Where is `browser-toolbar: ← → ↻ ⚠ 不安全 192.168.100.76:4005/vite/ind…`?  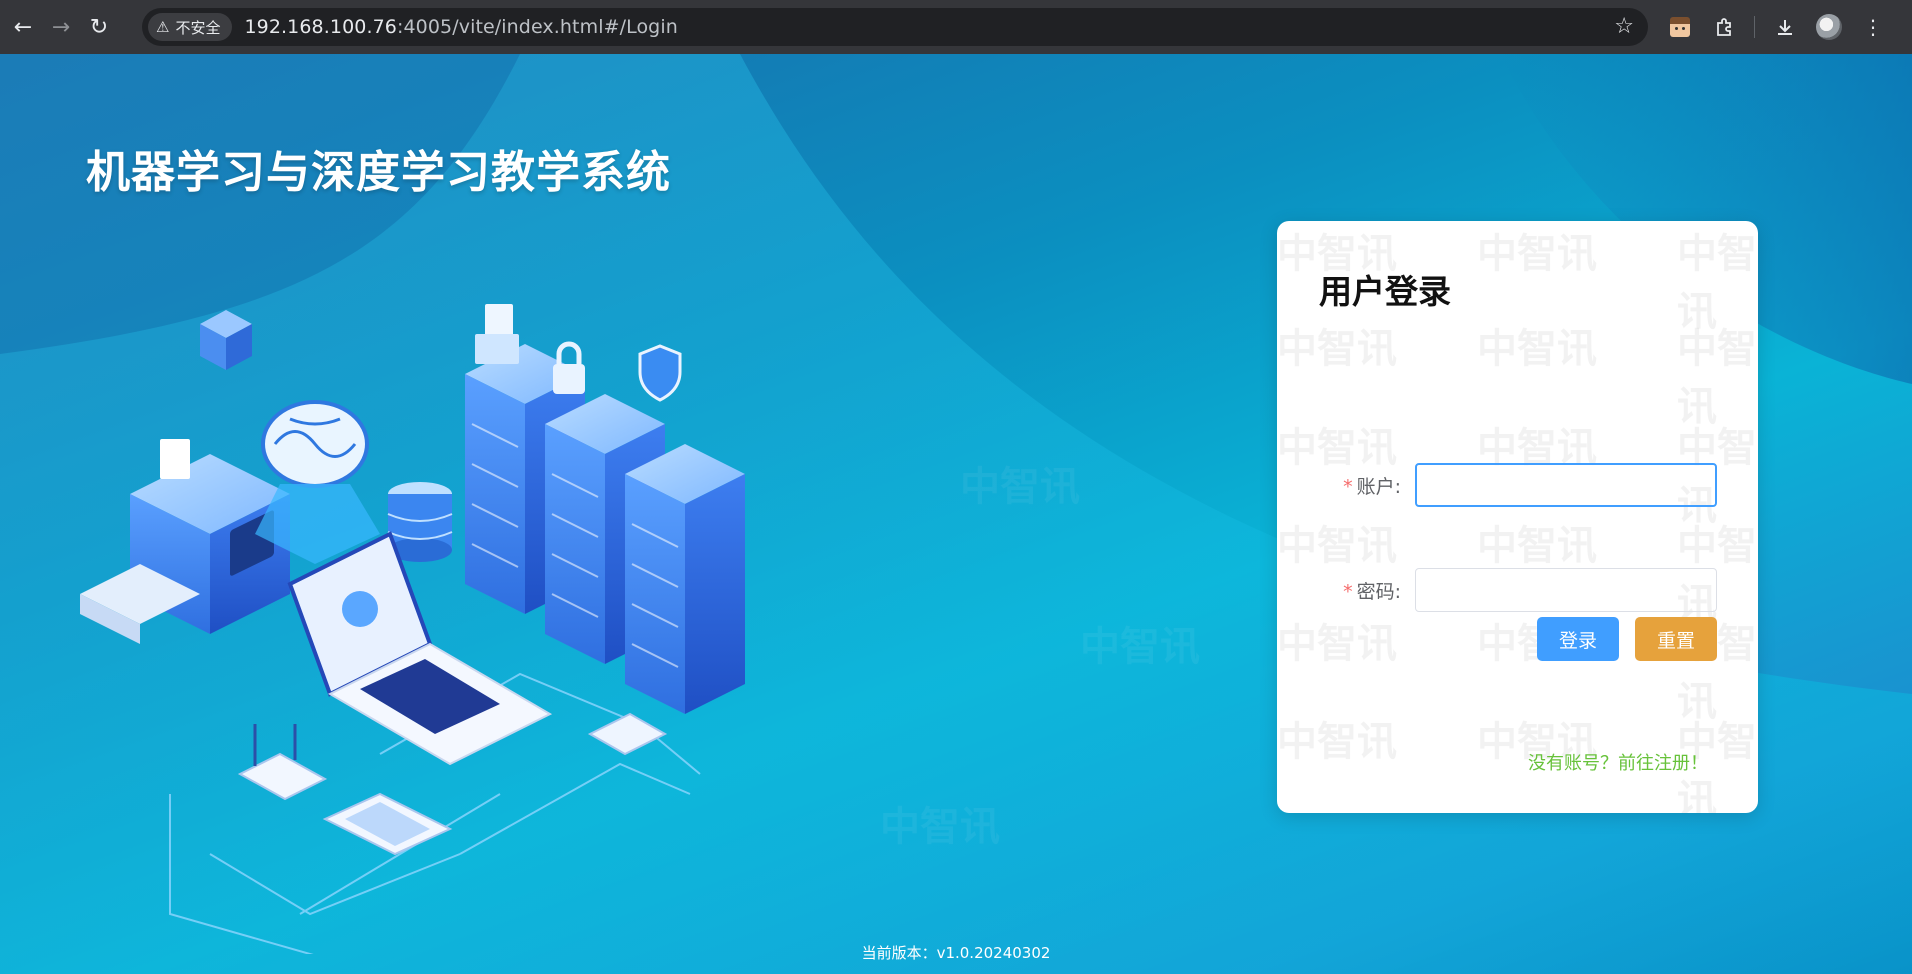 browser-toolbar: ← → ↻ ⚠ 不安全 192.168.100.76:4005/vite/ind… is located at coordinates (956, 27).